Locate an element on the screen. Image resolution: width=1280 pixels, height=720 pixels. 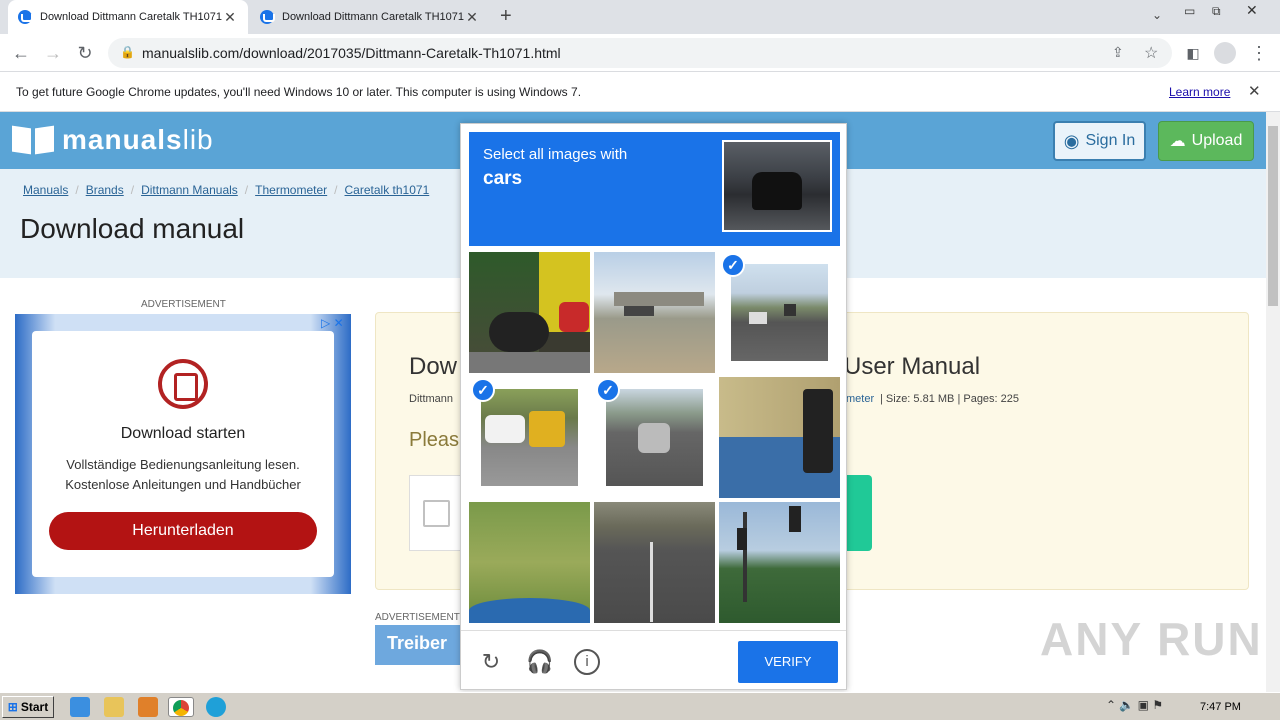
reload-icon: ↻ is located at coordinates (85, 53).